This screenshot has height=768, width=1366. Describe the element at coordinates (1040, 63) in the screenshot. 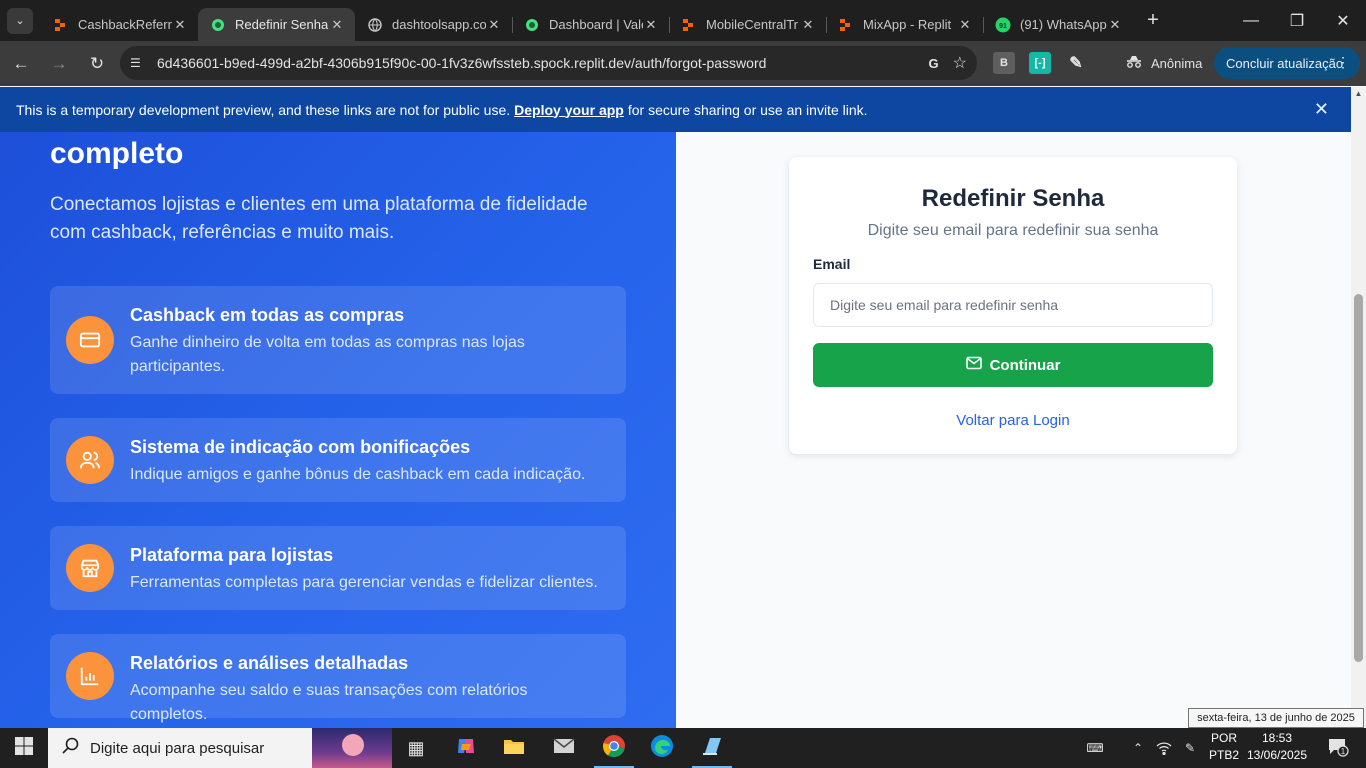

I see `extension-teal-icon: [-]` at that location.